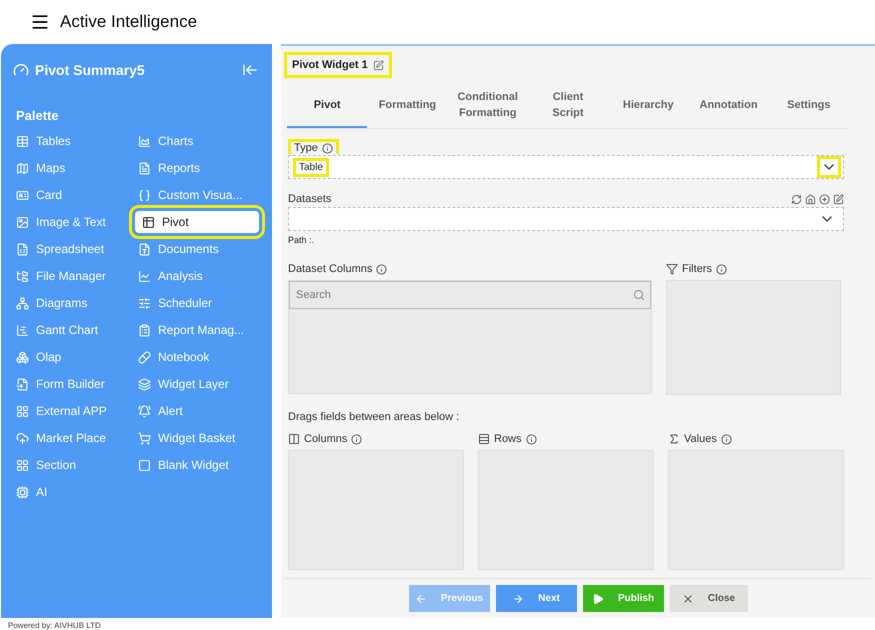  Describe the element at coordinates (306, 148) in the screenshot. I see `field-label: Type` at that location.